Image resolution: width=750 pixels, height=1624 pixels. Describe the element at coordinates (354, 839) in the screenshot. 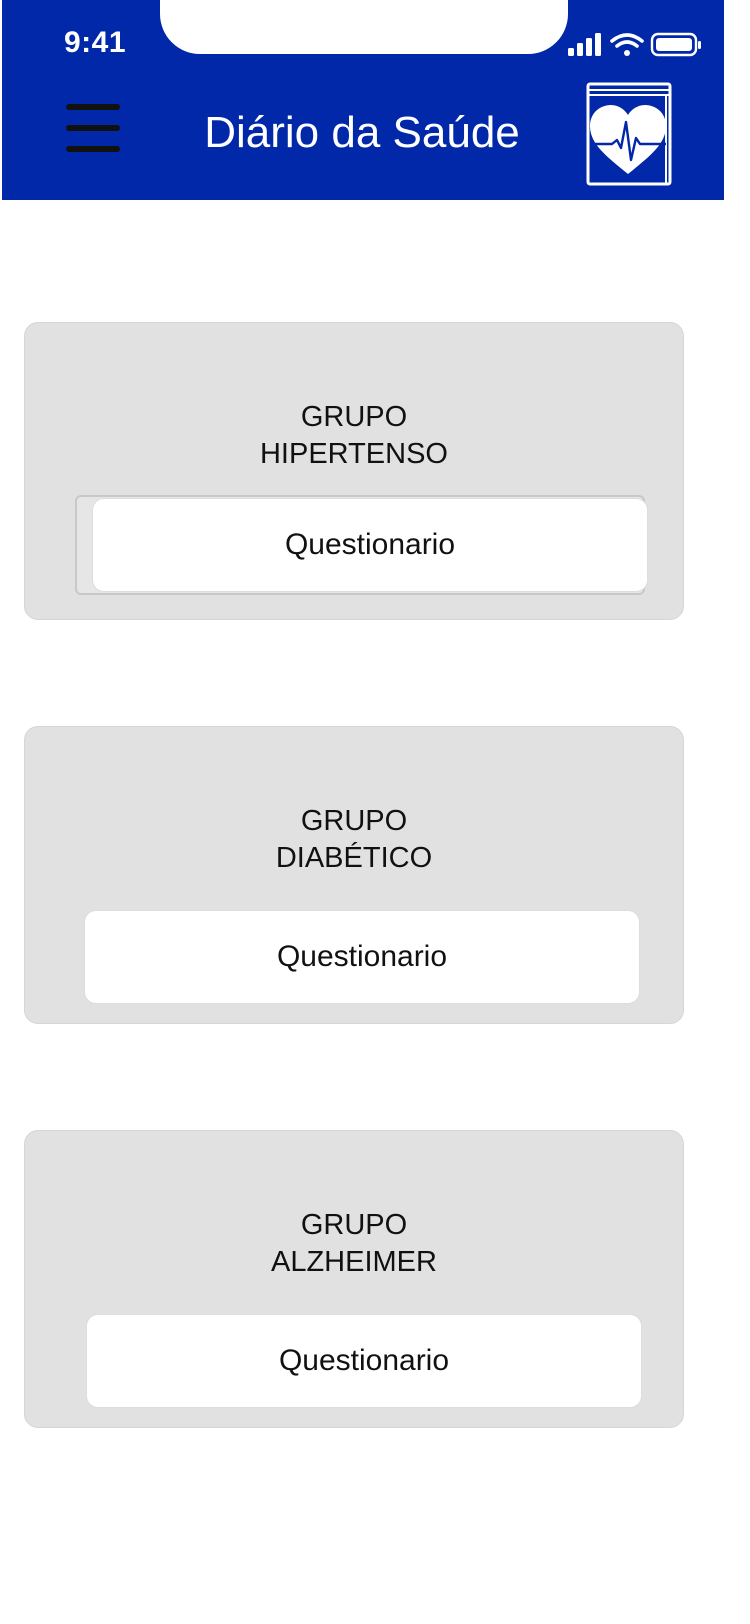

I see `group-title: GRUPO DIABÉTICO` at that location.